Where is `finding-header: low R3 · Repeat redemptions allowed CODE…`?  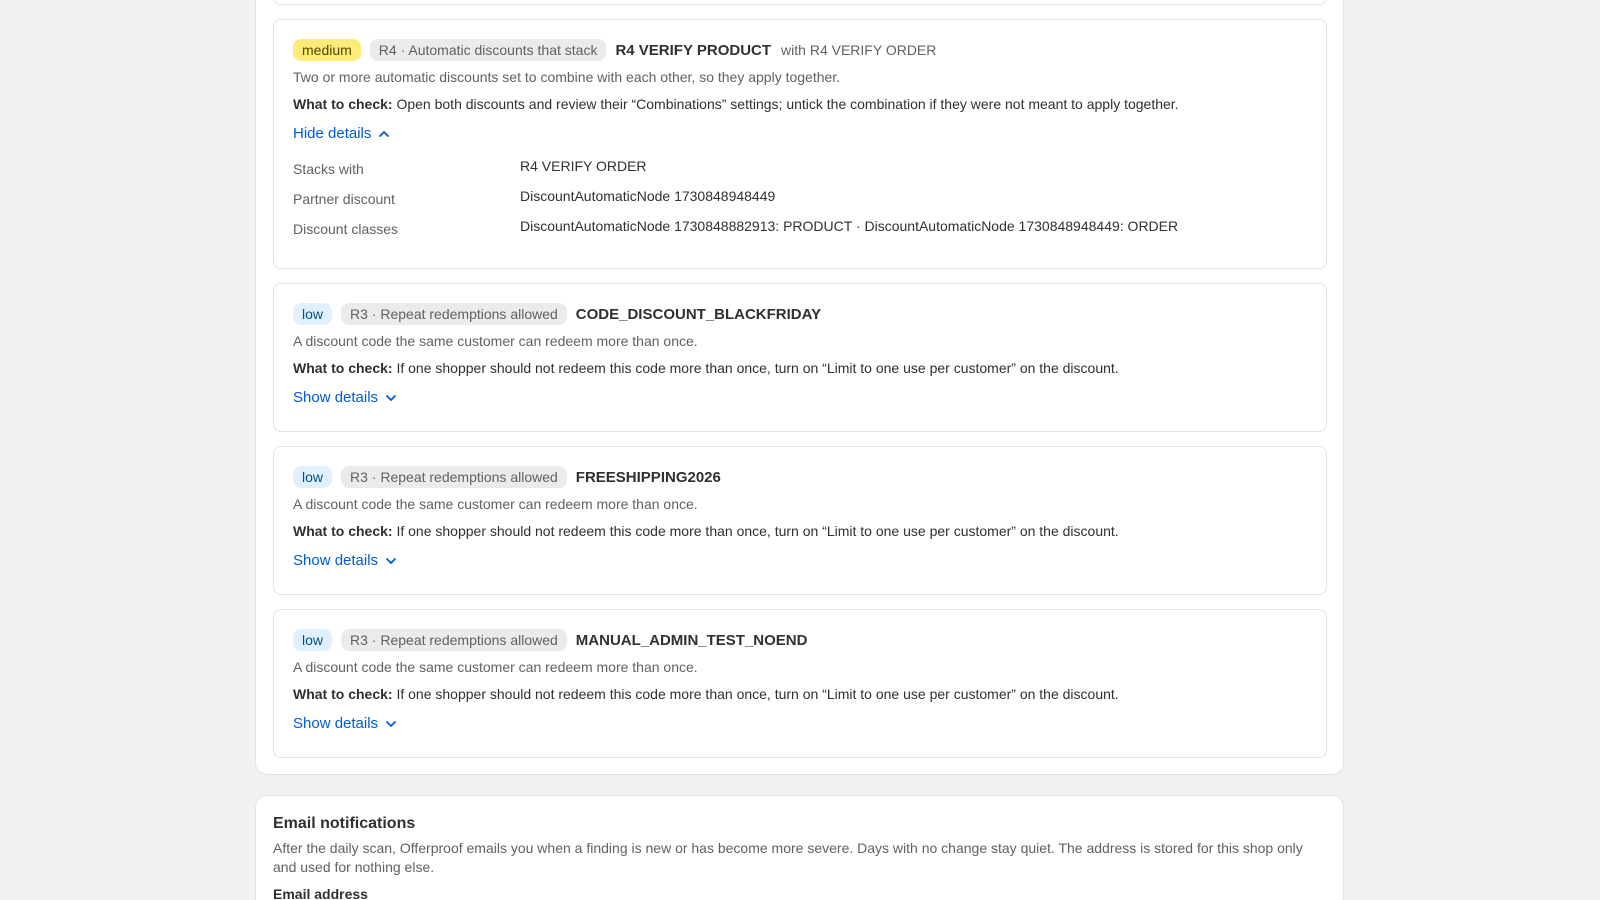 finding-header: low R3 · Repeat redemptions allowed CODE… is located at coordinates (800, 314).